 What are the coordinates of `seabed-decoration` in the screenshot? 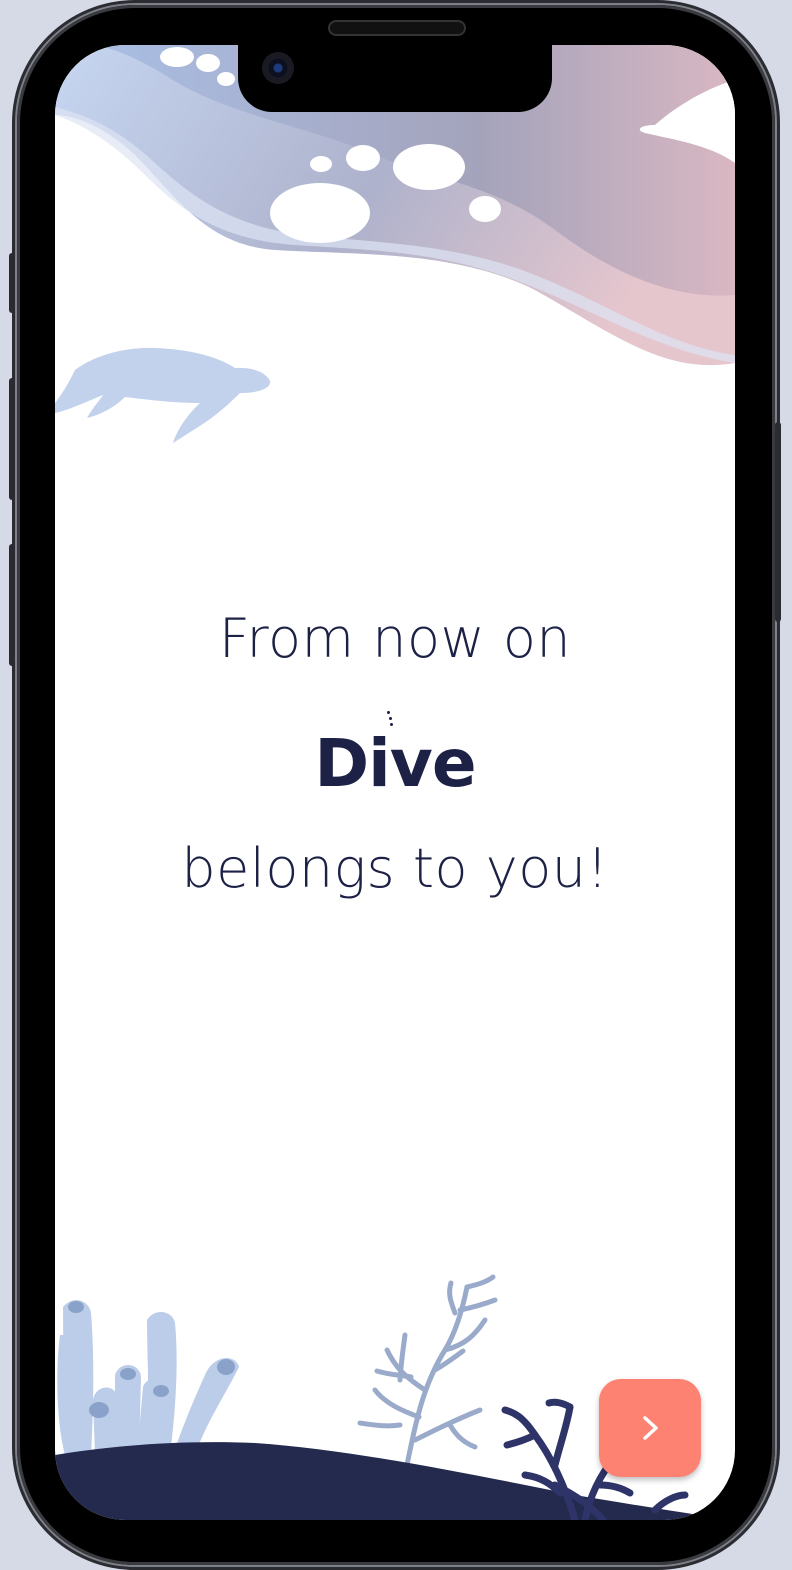 It's located at (395, 1397).